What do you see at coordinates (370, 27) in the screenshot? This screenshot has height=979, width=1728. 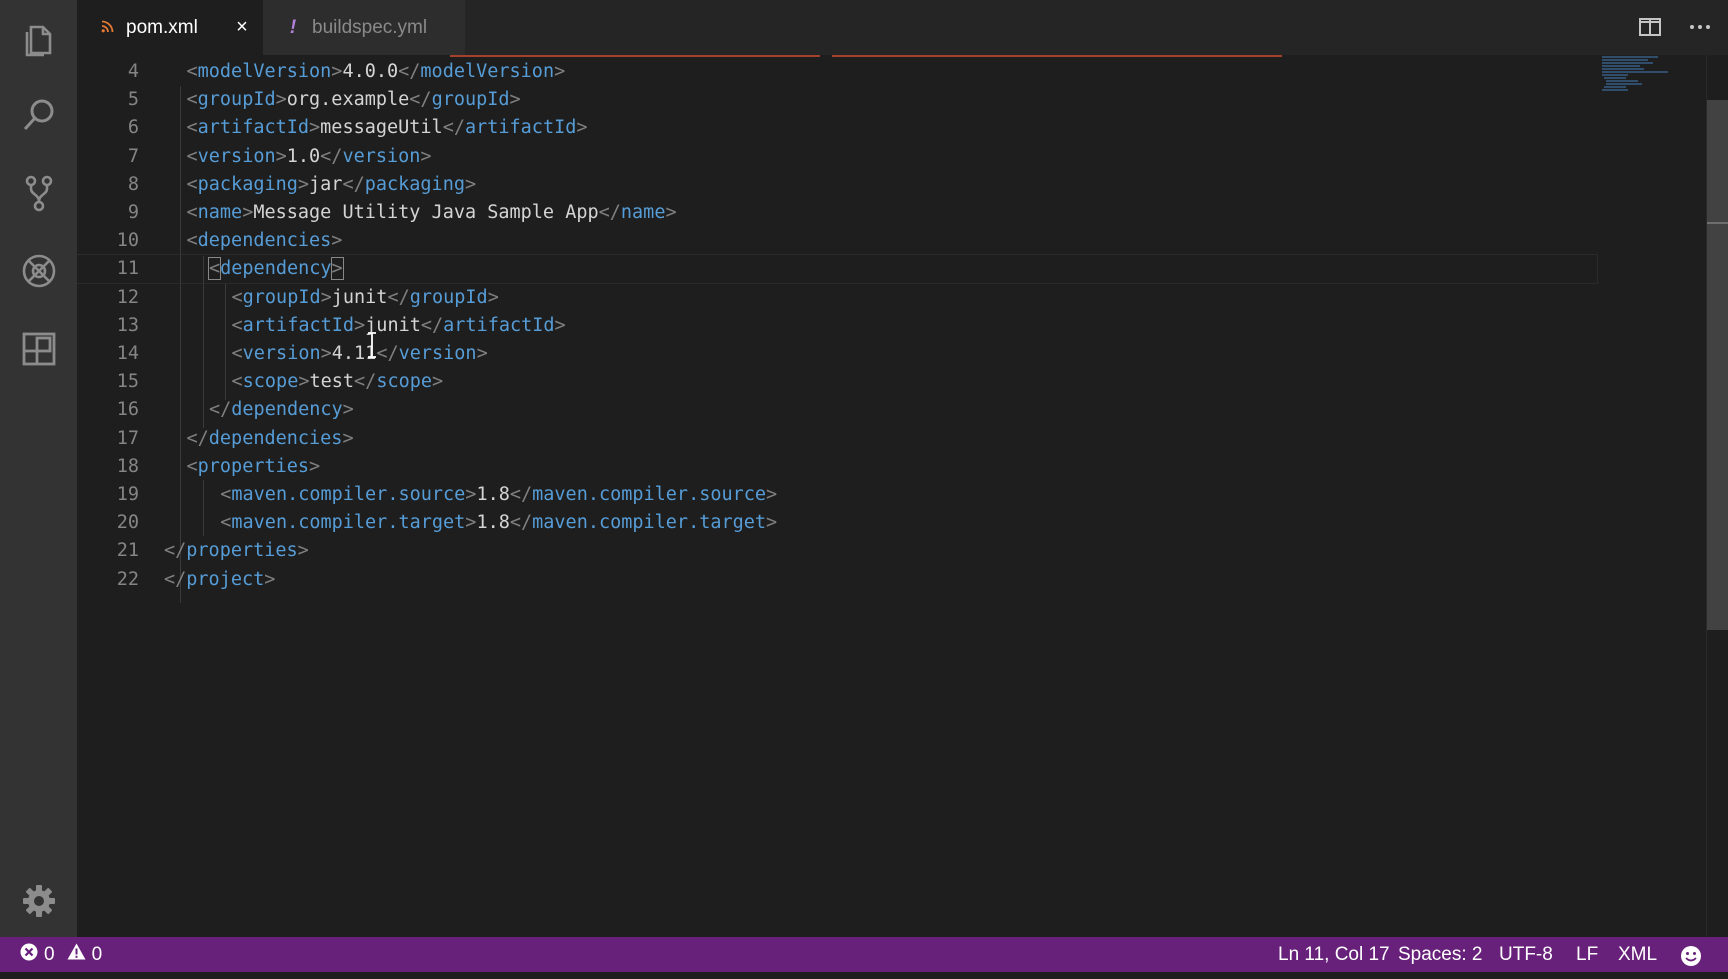 I see `tab-label: buildspec.yml` at bounding box center [370, 27].